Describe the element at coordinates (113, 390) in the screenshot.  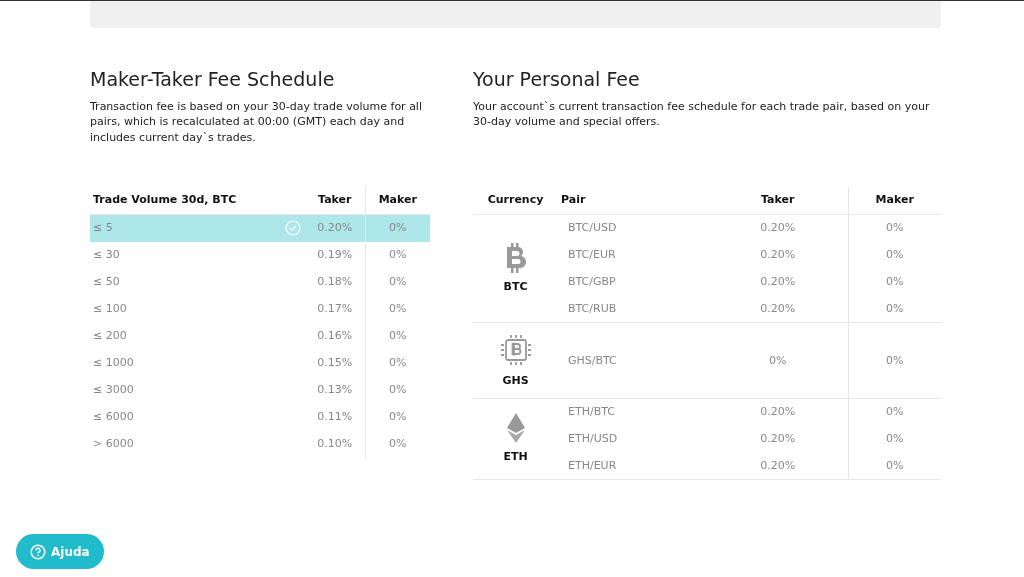
I see `table-cell: ≤ 3000` at that location.